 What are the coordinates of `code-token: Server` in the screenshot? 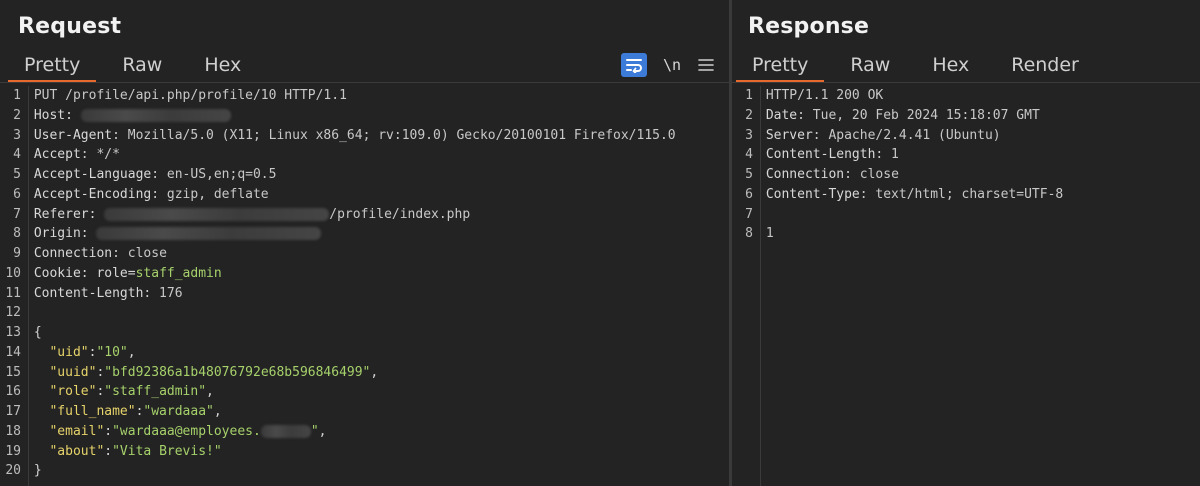 It's located at (789, 135).